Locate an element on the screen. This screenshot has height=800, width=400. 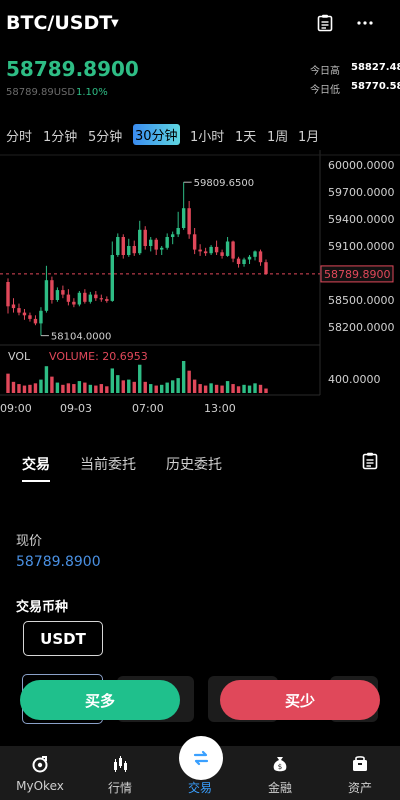
last-price: 58789.8900 is located at coordinates (72, 69).